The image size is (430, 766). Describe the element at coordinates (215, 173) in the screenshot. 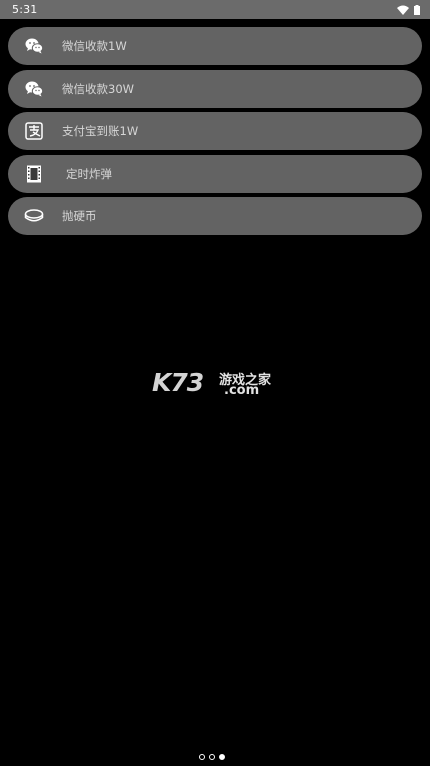

I see `menu-item-time-bomb: 定时炸弹` at that location.